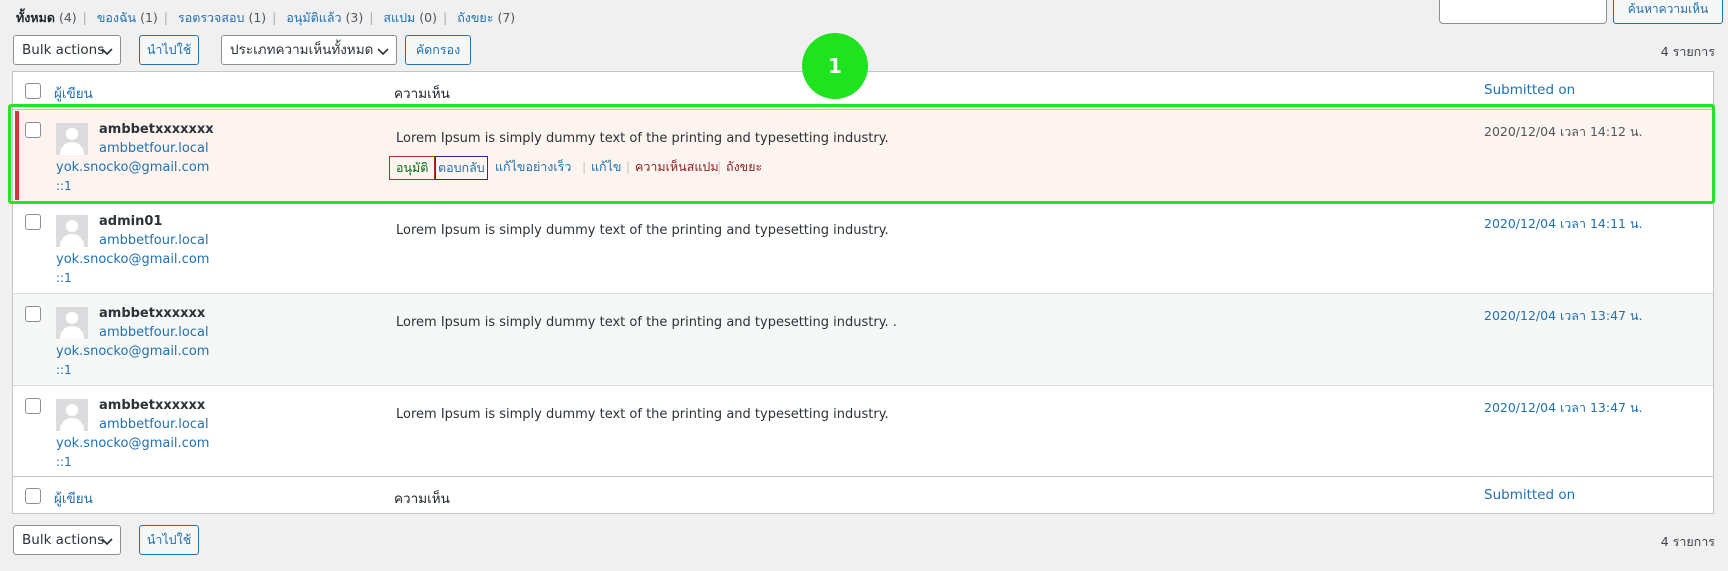  I want to click on approve-action: อนุมัติ, so click(412, 168).